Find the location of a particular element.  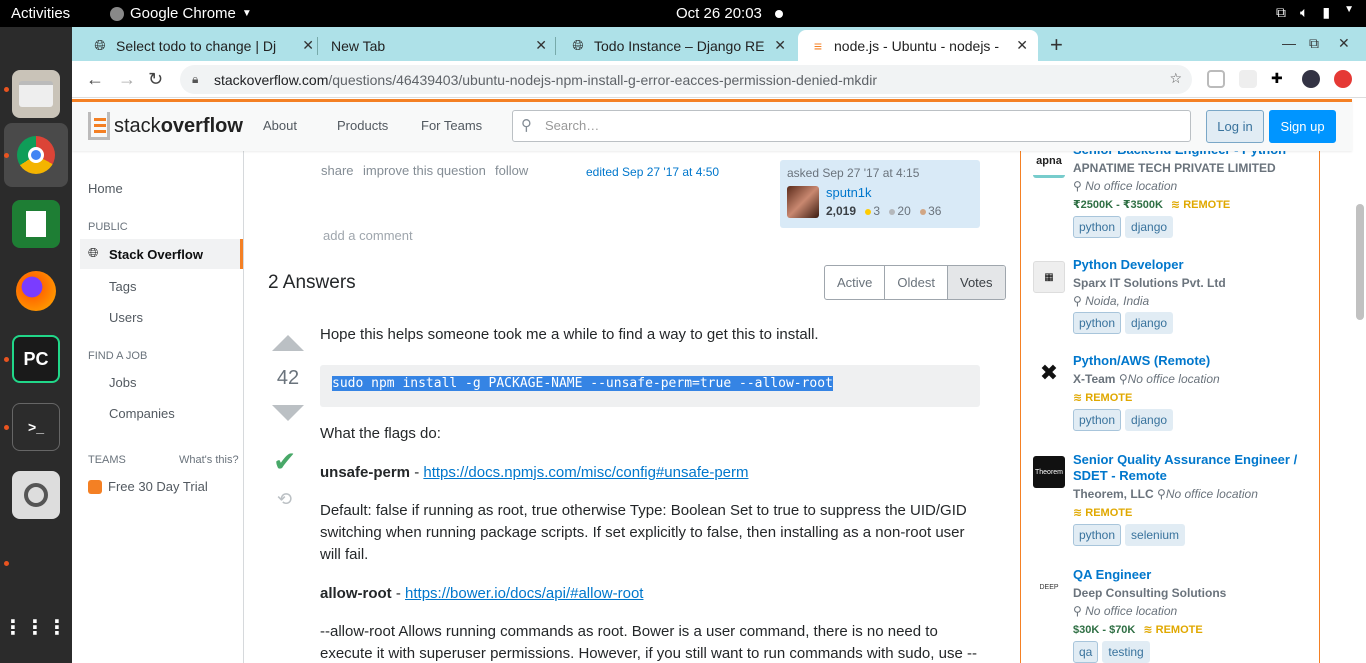

sort-votes: Votes is located at coordinates (976, 282).